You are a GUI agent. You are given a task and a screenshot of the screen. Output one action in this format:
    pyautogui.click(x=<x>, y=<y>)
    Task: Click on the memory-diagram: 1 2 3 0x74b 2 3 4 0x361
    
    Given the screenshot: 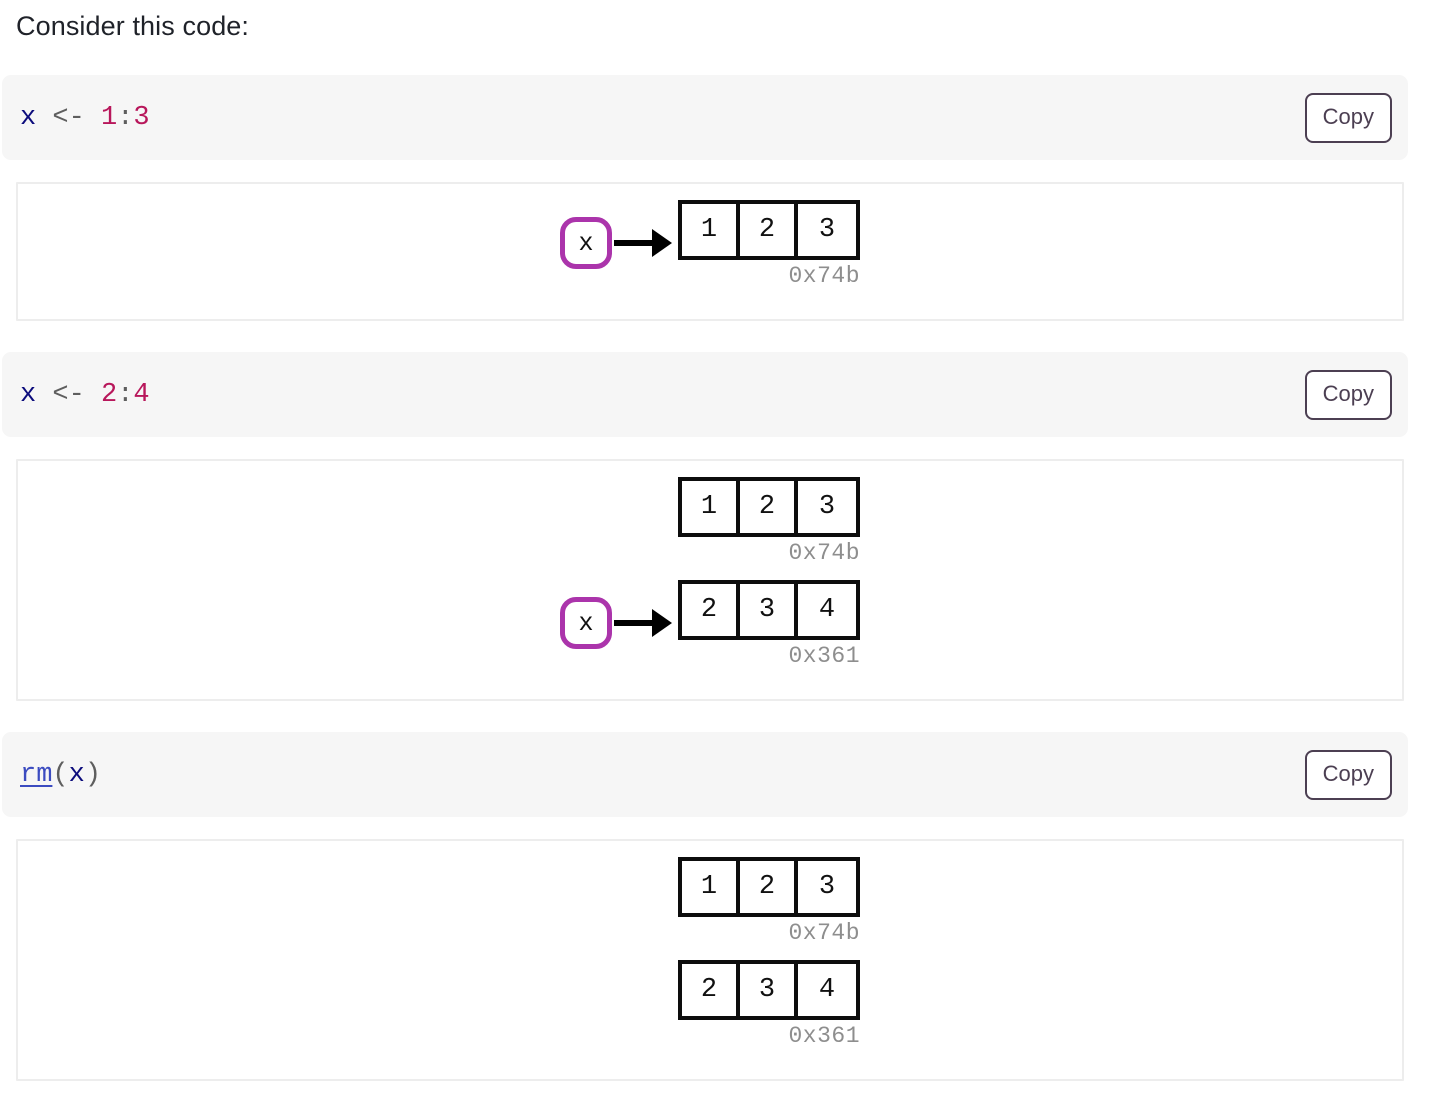 What is the action you would take?
    pyautogui.click(x=710, y=960)
    